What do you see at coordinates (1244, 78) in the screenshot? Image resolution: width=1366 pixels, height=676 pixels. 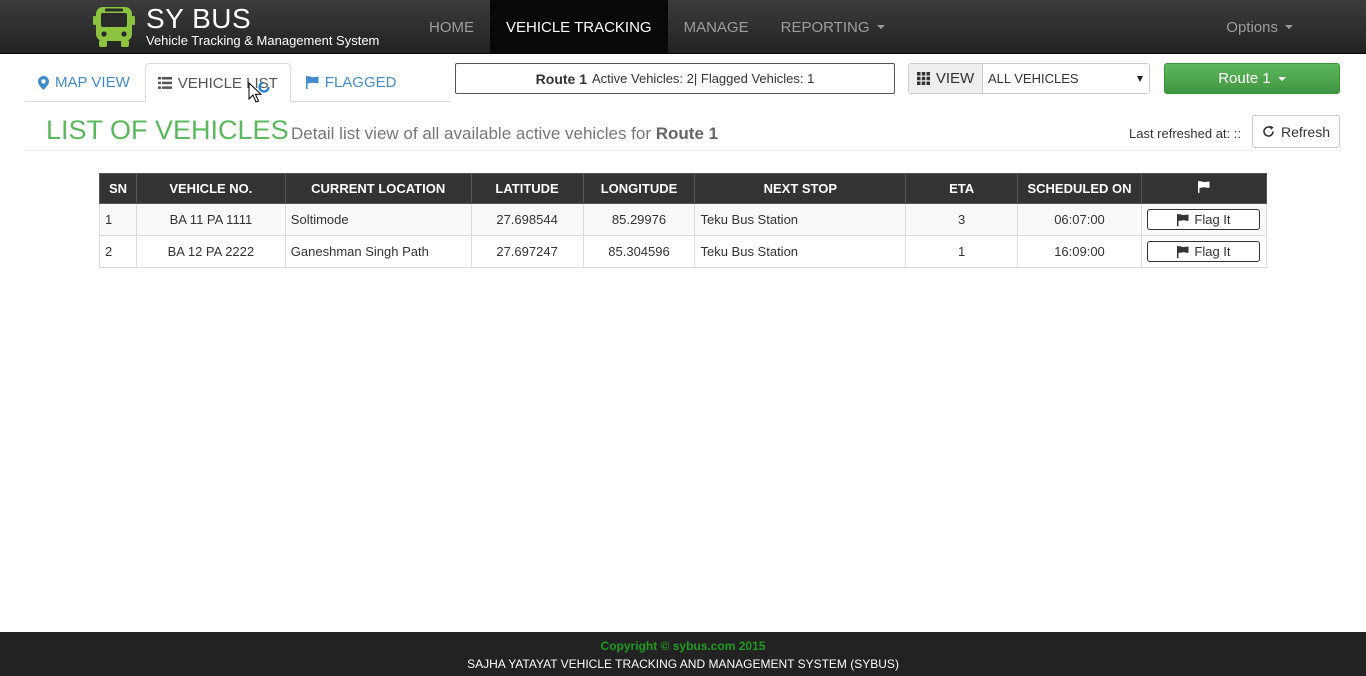 I see `route-select-label: Route 1` at bounding box center [1244, 78].